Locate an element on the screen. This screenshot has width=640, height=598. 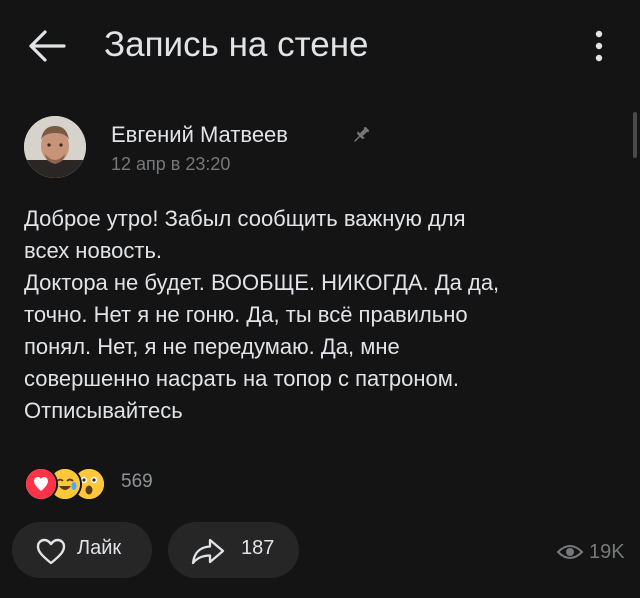
scrollbar is located at coordinates (635, 135).